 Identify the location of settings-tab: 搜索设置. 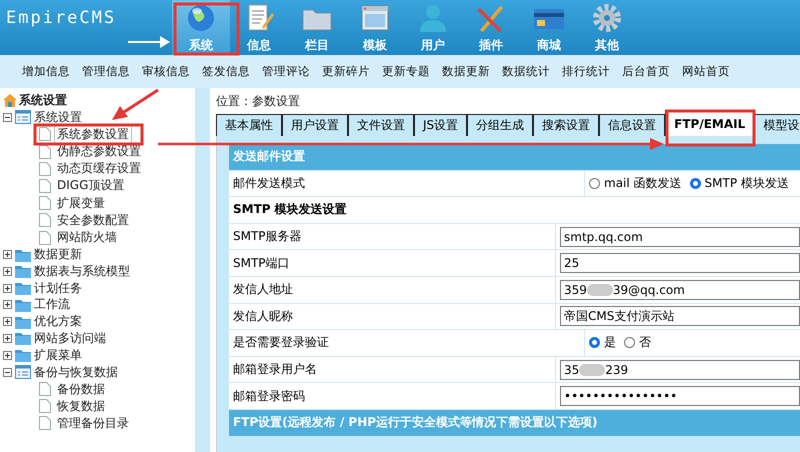
(566, 125).